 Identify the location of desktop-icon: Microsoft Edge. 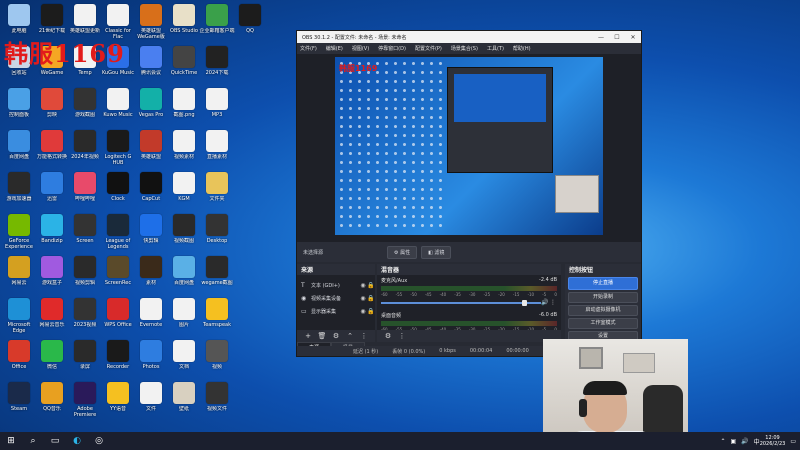
(19, 316).